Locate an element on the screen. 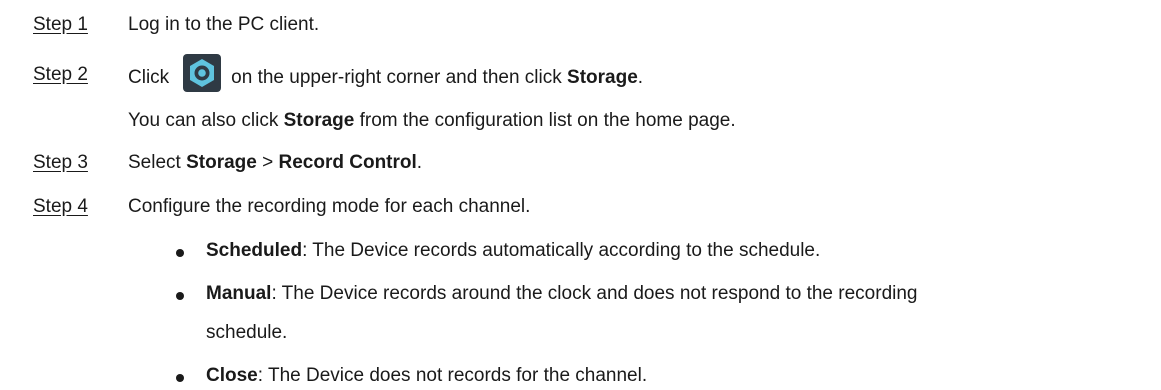  step-2-note-storage-term: Storage is located at coordinates (319, 120).